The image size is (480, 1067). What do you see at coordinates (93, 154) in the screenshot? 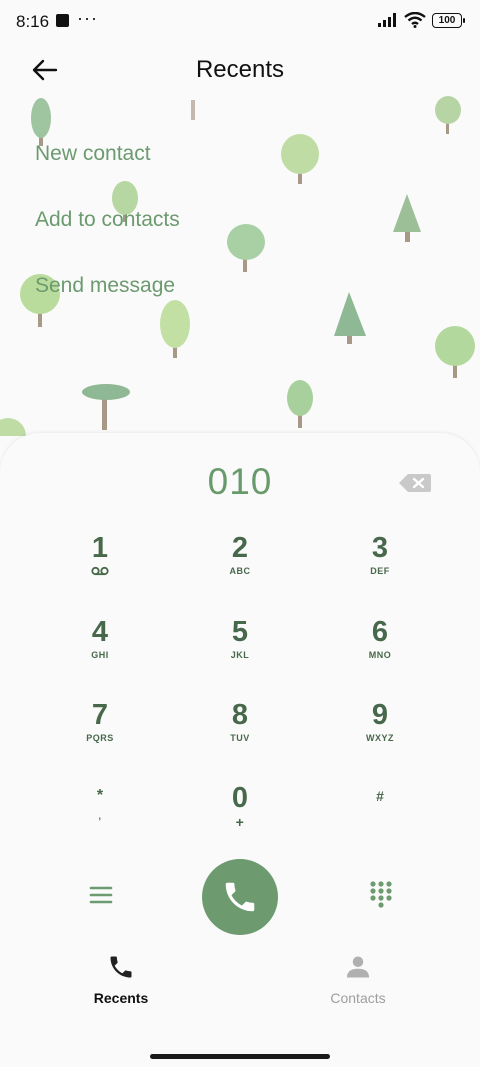
I see `new-contact-option: New contact` at bounding box center [93, 154].